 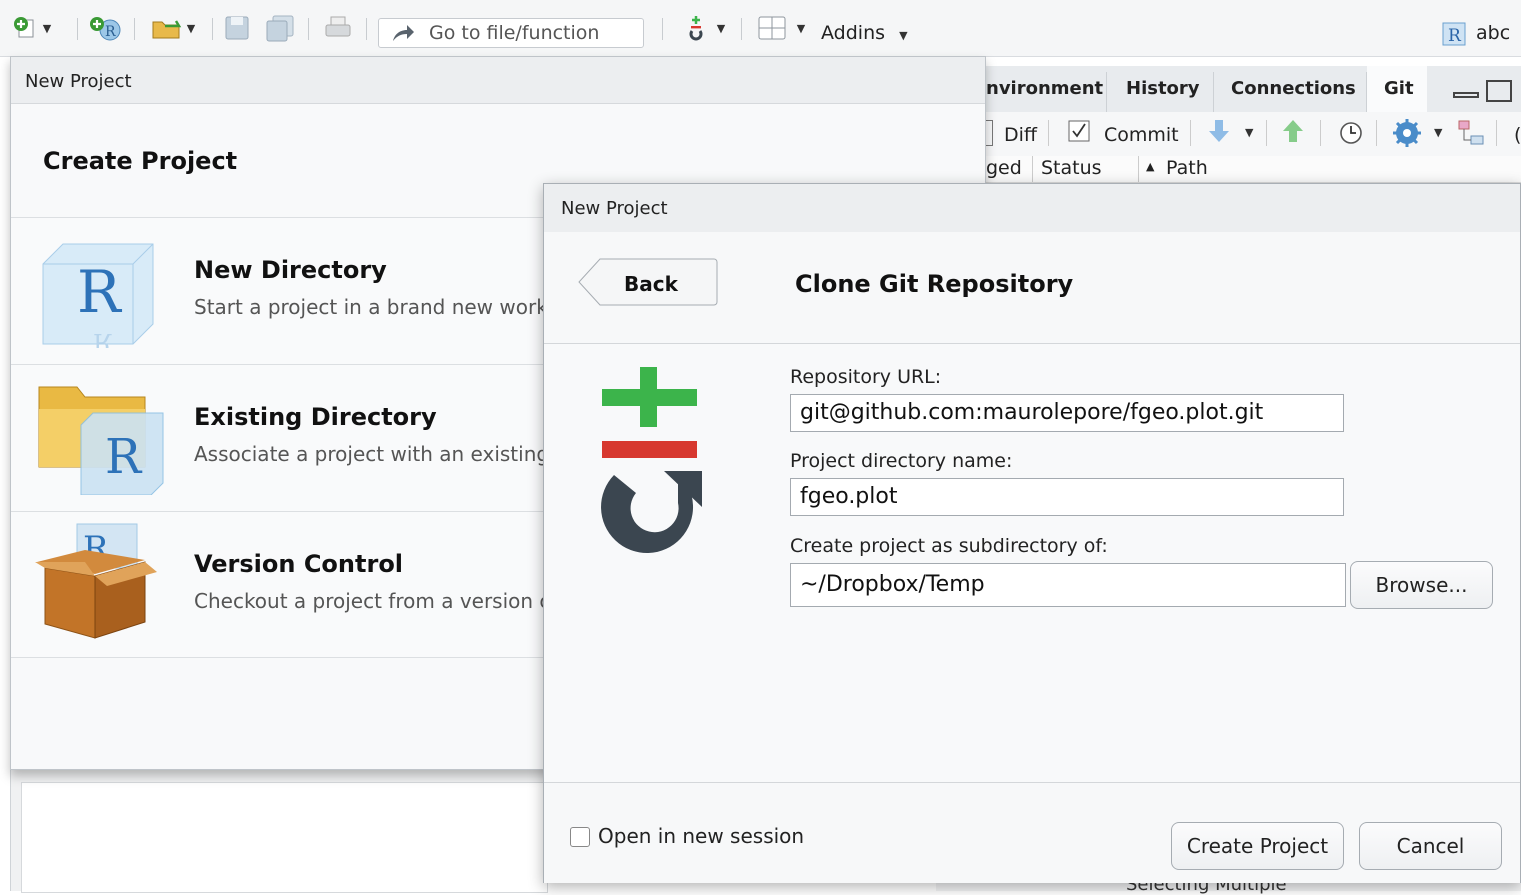 I want to click on version-control-desc: Checkout a project from a version co, so click(x=378, y=601).